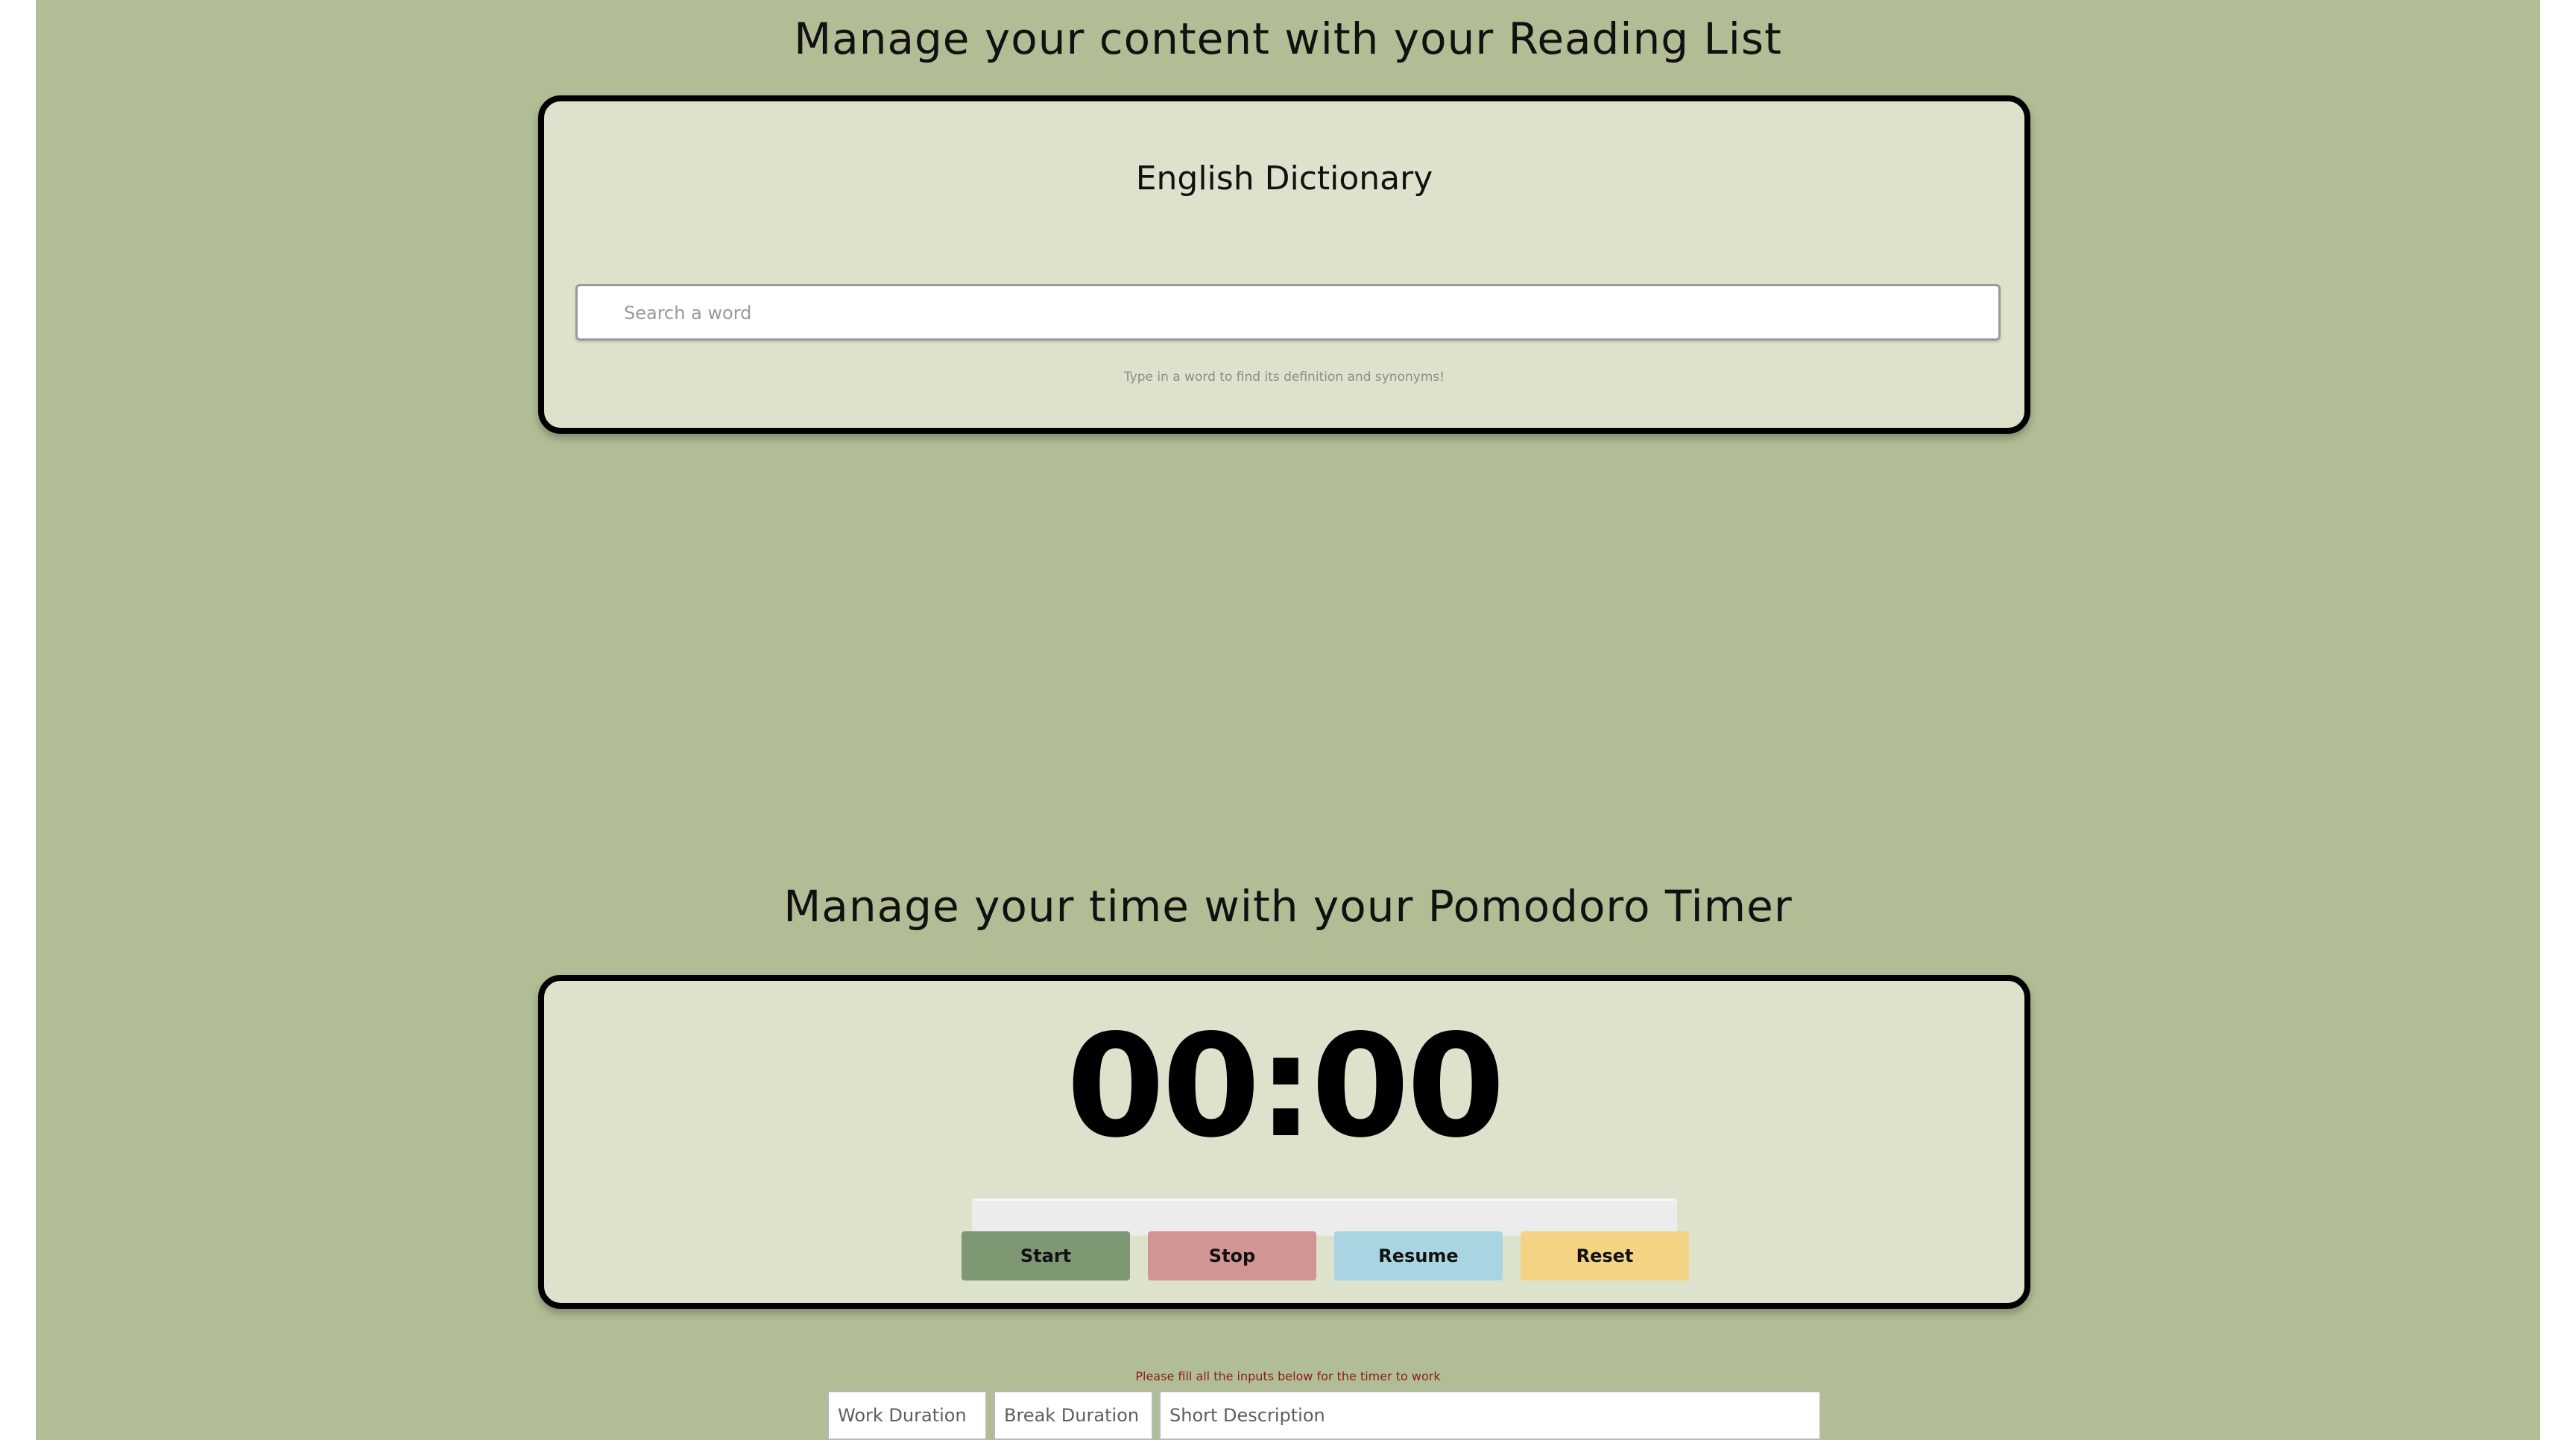 Image resolution: width=2576 pixels, height=1440 pixels. Describe the element at coordinates (1284, 179) in the screenshot. I see `dictionary-title: English Dictionary` at that location.